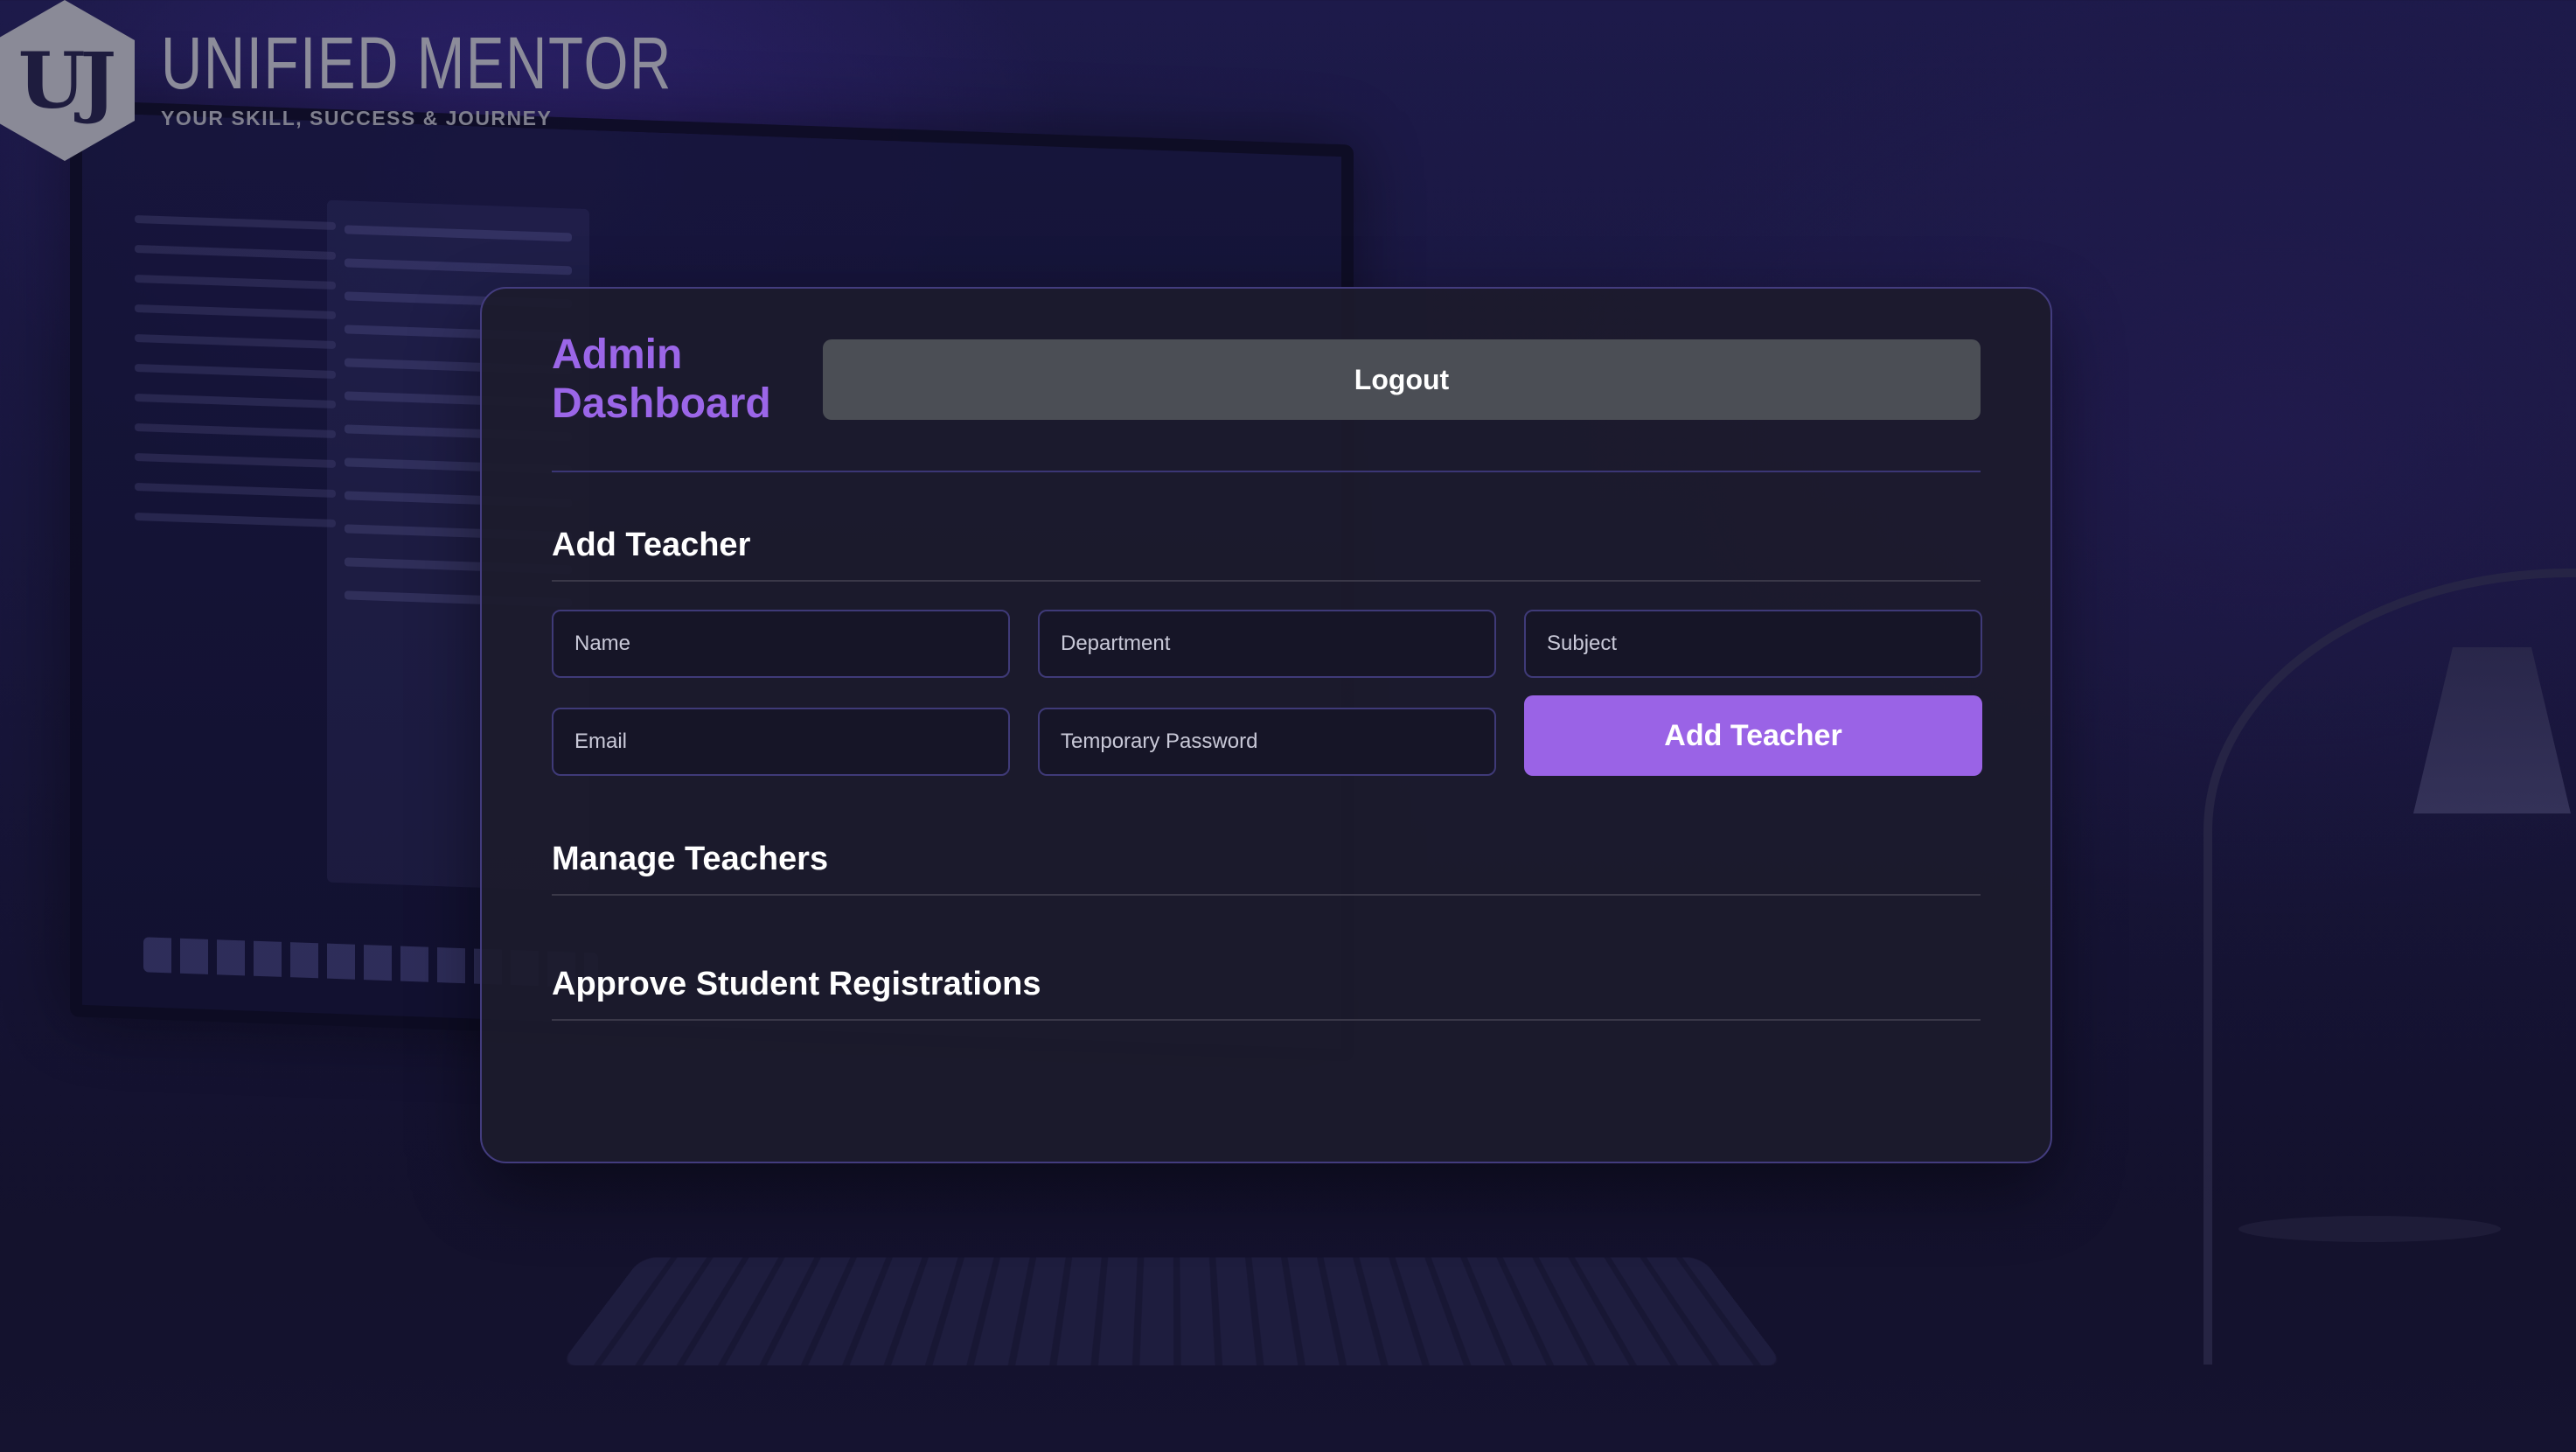 The image size is (2576, 1452). I want to click on background-lamp-base, so click(2369, 1229).